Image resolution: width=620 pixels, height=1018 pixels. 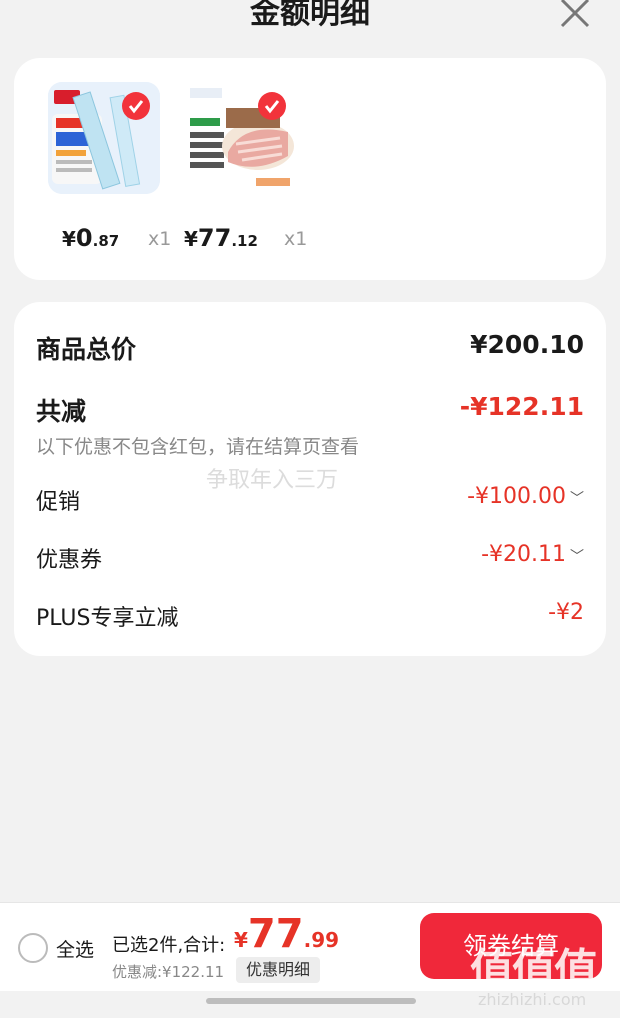 I want to click on plus-discount-row: PLUS专享立减 -¥2, so click(x=310, y=616).